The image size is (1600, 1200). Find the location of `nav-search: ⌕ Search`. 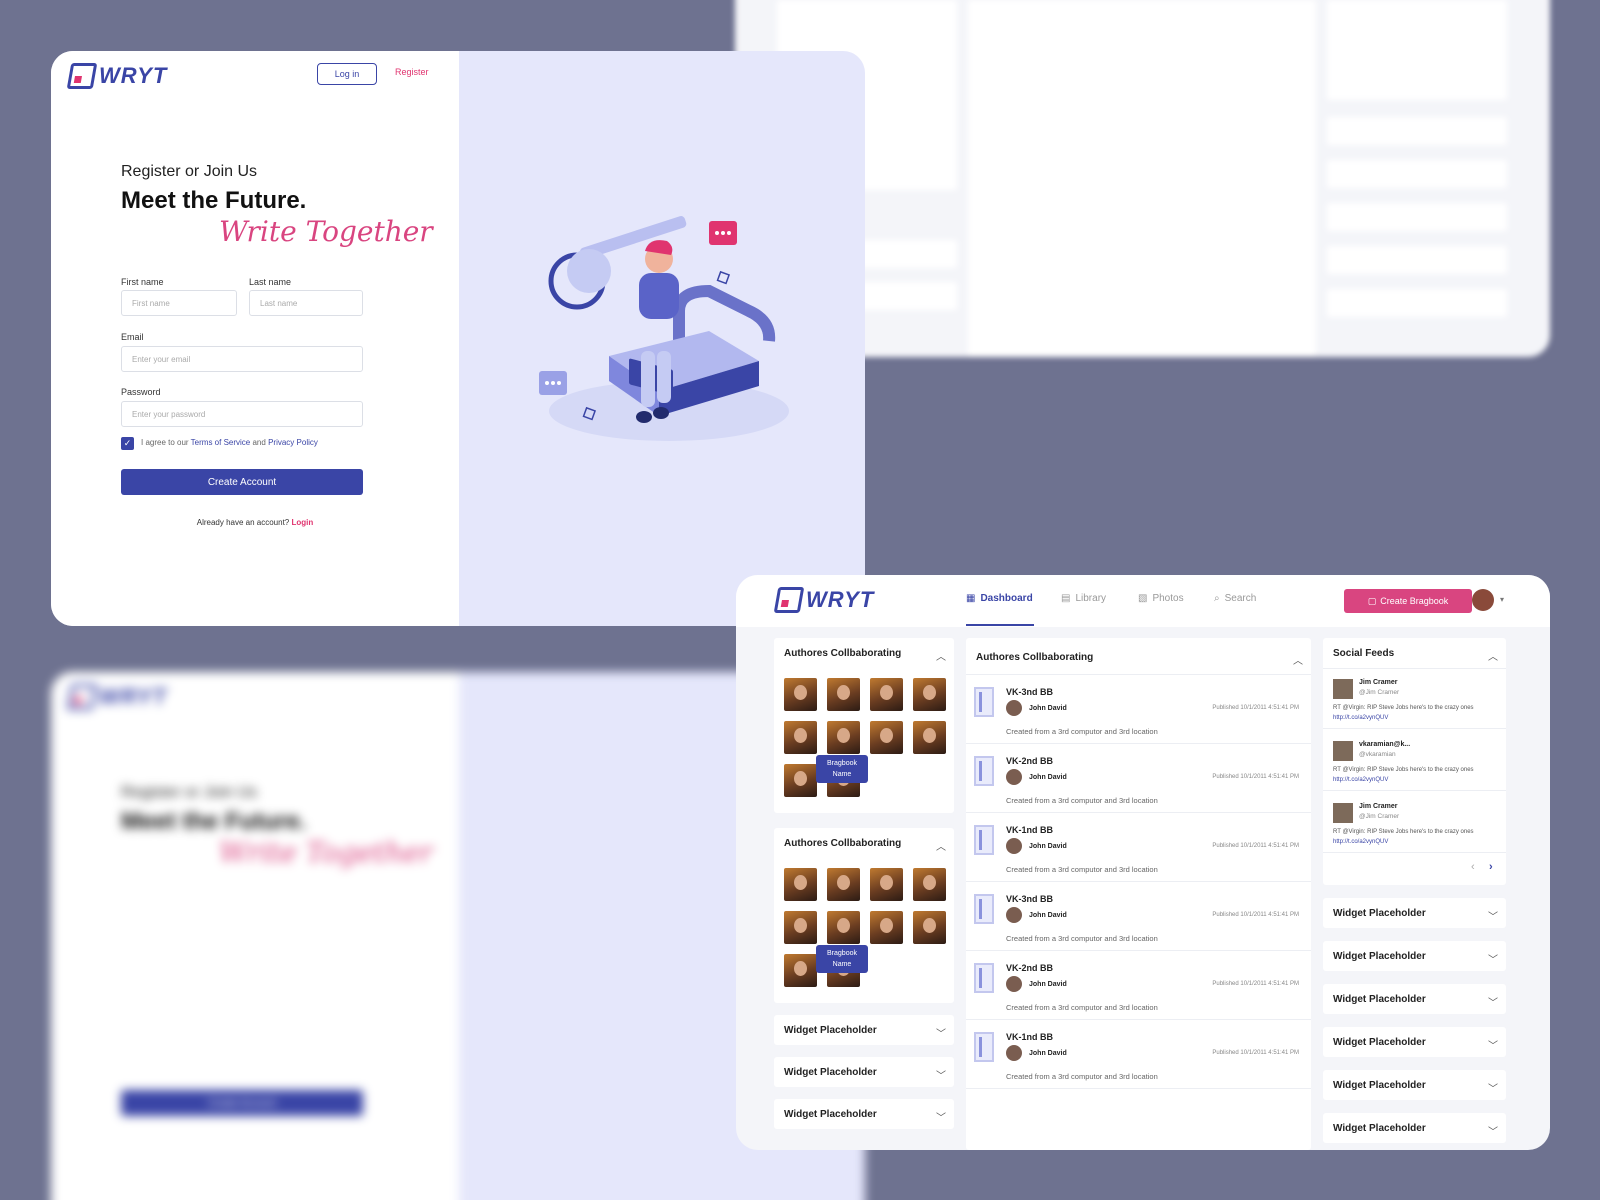

nav-search: ⌕ Search is located at coordinates (1235, 598).